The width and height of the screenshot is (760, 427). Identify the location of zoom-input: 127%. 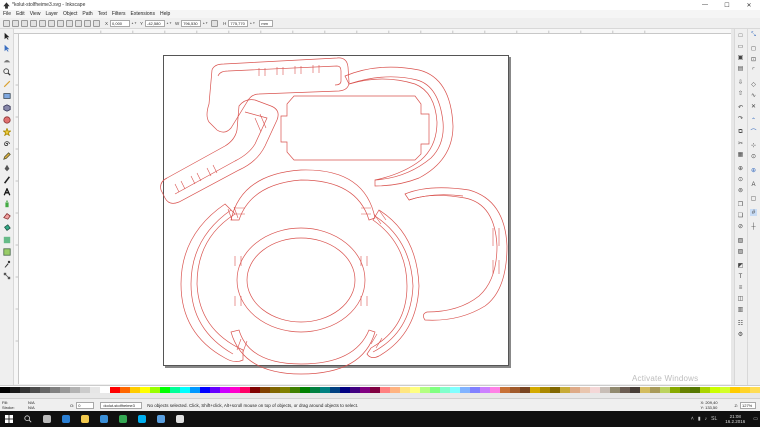
(748, 405).